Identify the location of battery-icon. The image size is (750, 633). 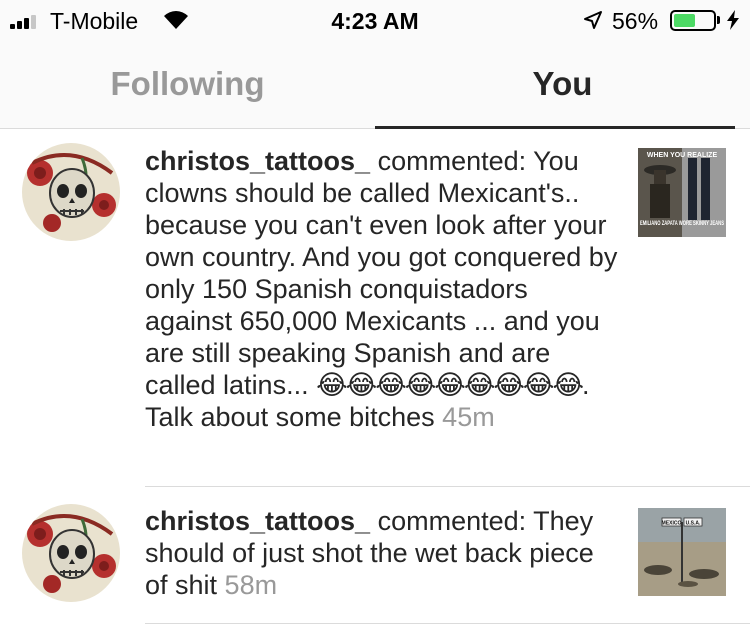
(693, 20).